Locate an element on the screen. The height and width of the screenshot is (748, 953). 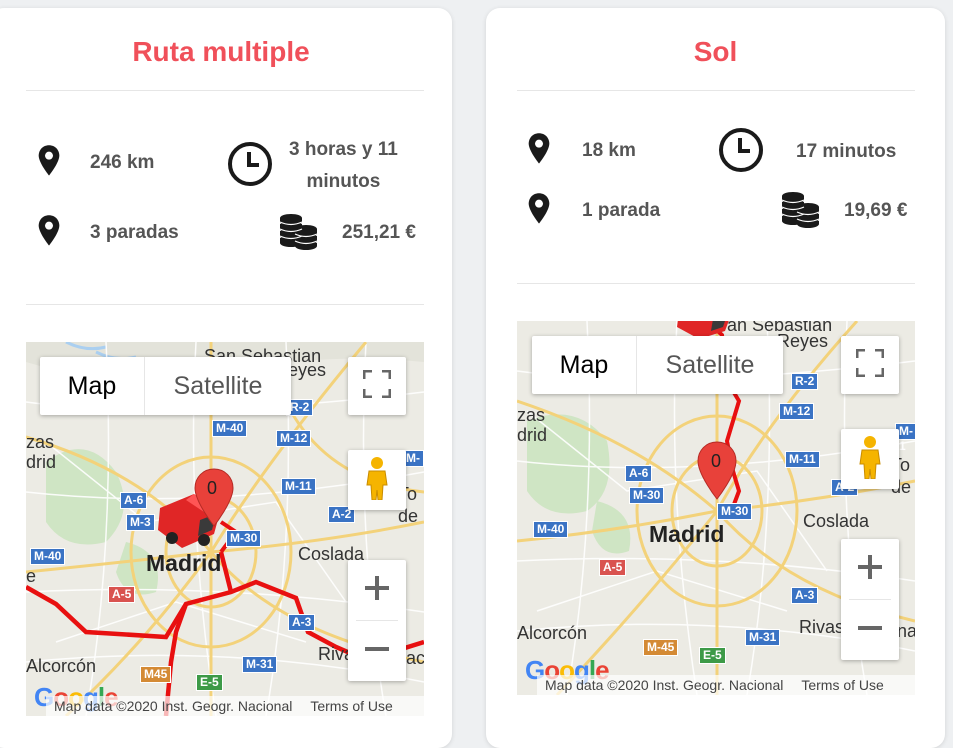
cost-value: 19,69 € is located at coordinates (876, 211).